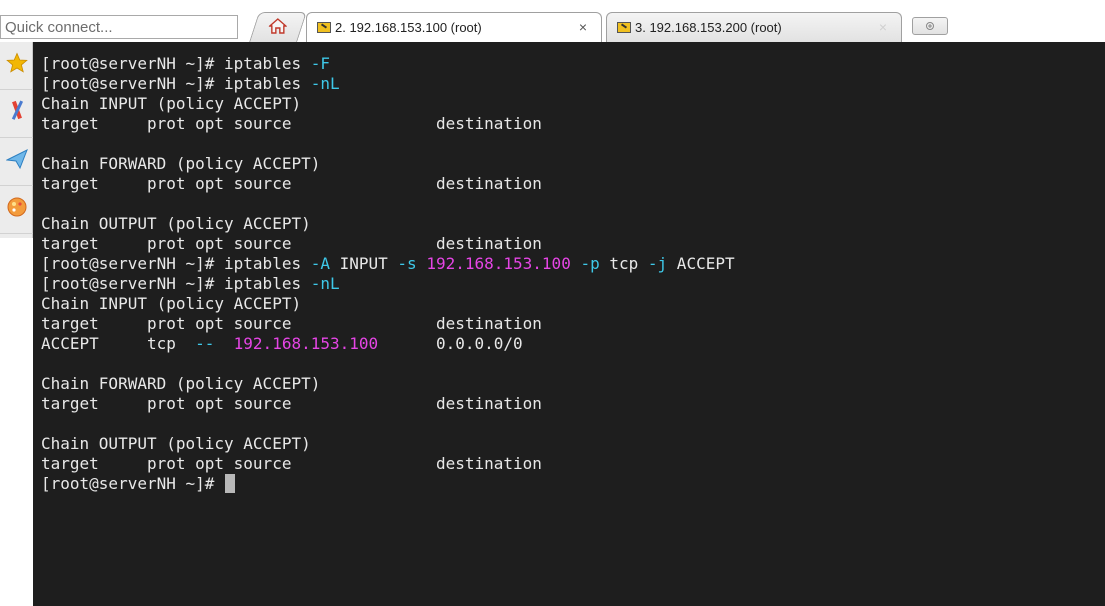  Describe the element at coordinates (573, 344) in the screenshot. I see `terminal-line: ACCEPT tcp -- 192.168.153.100 0.0.0.0/0` at that location.